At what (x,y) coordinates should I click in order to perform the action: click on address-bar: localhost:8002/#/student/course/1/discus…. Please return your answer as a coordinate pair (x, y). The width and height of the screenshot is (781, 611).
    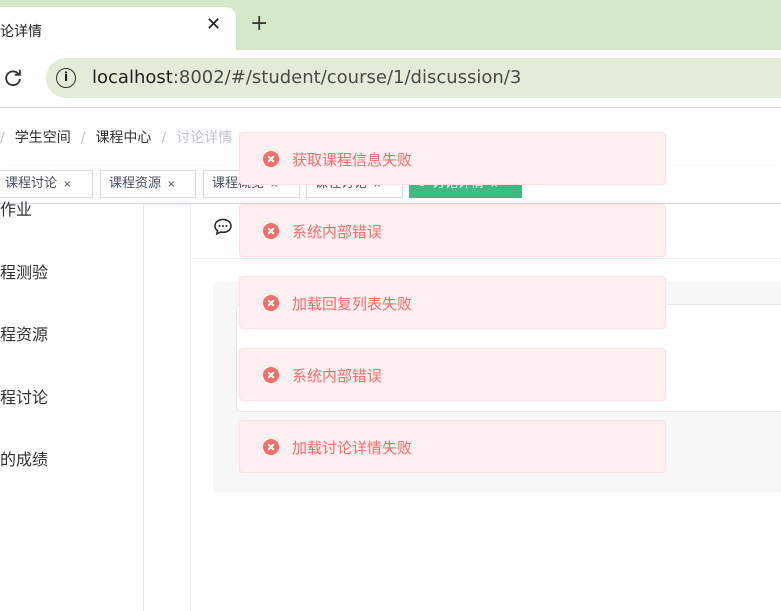
    Looking at the image, I should click on (413, 78).